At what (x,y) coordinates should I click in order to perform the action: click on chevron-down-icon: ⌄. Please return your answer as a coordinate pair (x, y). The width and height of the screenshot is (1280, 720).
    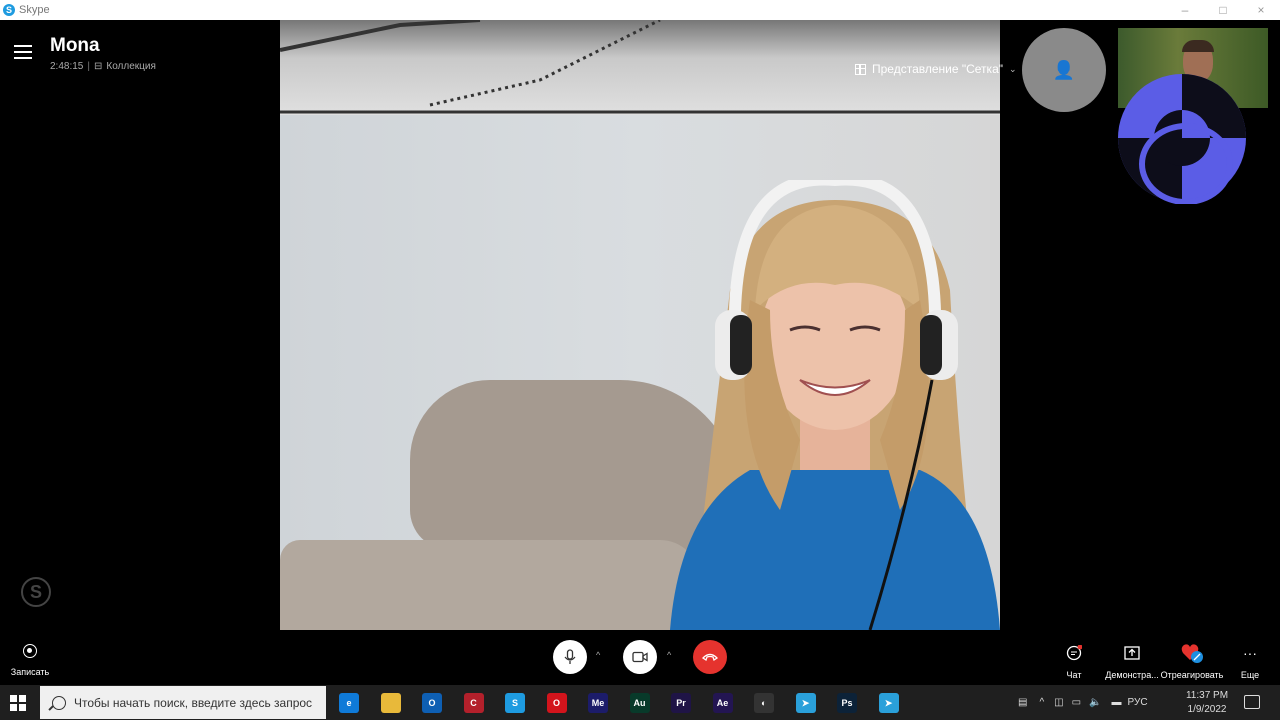
    Looking at the image, I should click on (1013, 68).